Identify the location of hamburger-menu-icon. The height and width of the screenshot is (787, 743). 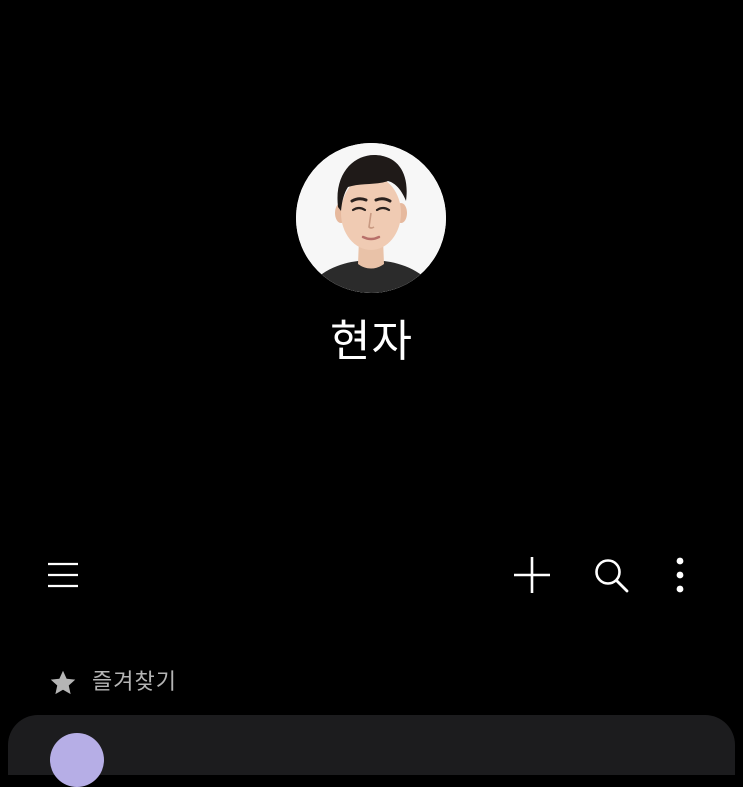
(63, 575).